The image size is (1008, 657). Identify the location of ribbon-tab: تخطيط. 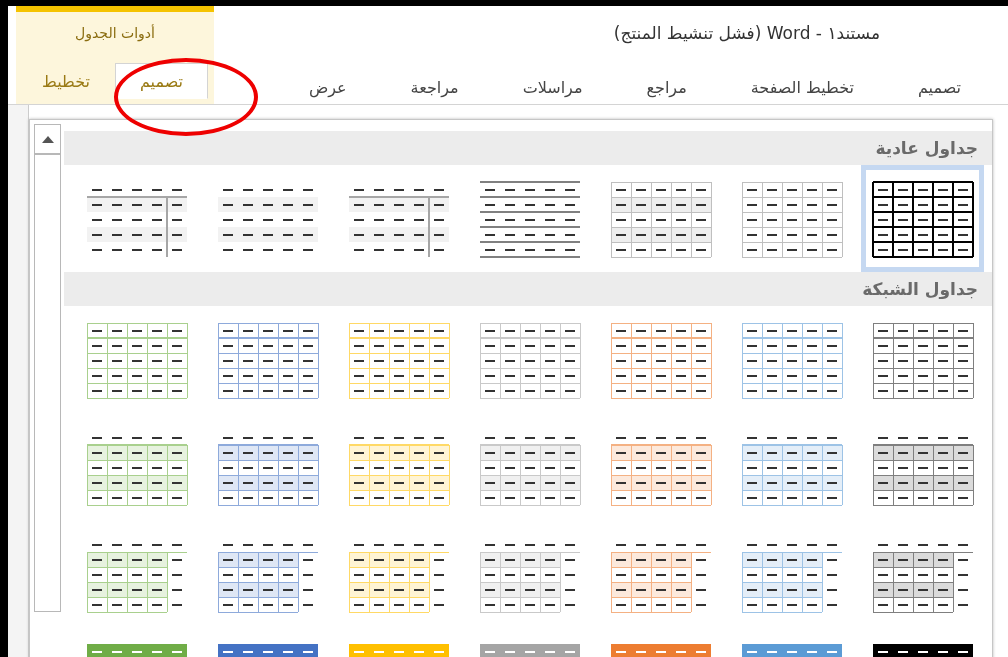
(66, 81).